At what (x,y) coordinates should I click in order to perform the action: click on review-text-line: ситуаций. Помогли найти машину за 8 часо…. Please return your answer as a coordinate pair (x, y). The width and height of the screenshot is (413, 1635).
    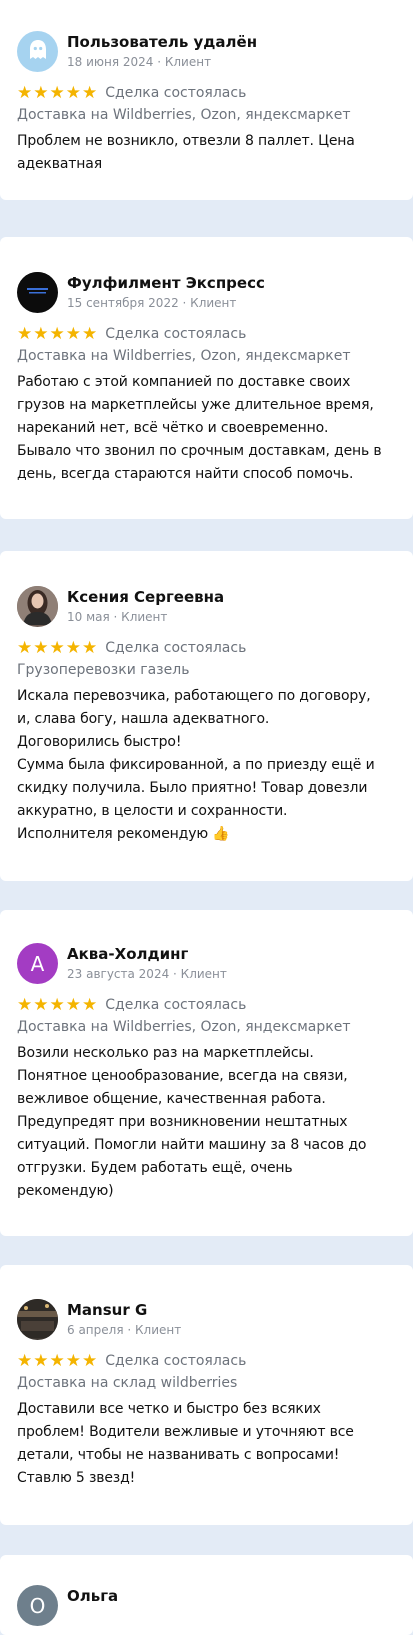
    Looking at the image, I should click on (192, 1145).